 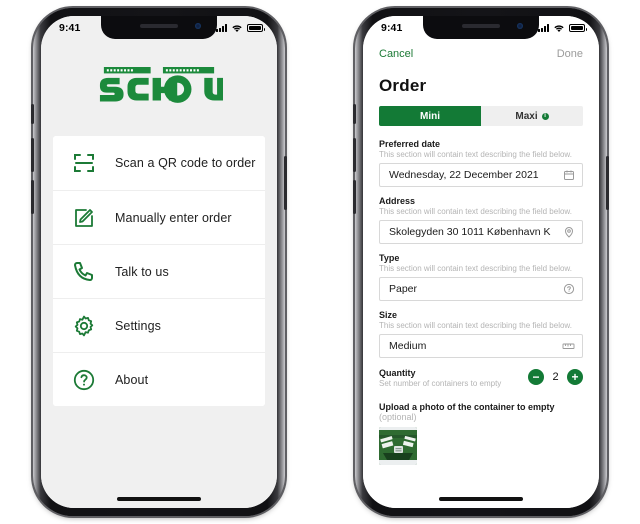 I want to click on status-time-left: 9:41, so click(x=70, y=28).